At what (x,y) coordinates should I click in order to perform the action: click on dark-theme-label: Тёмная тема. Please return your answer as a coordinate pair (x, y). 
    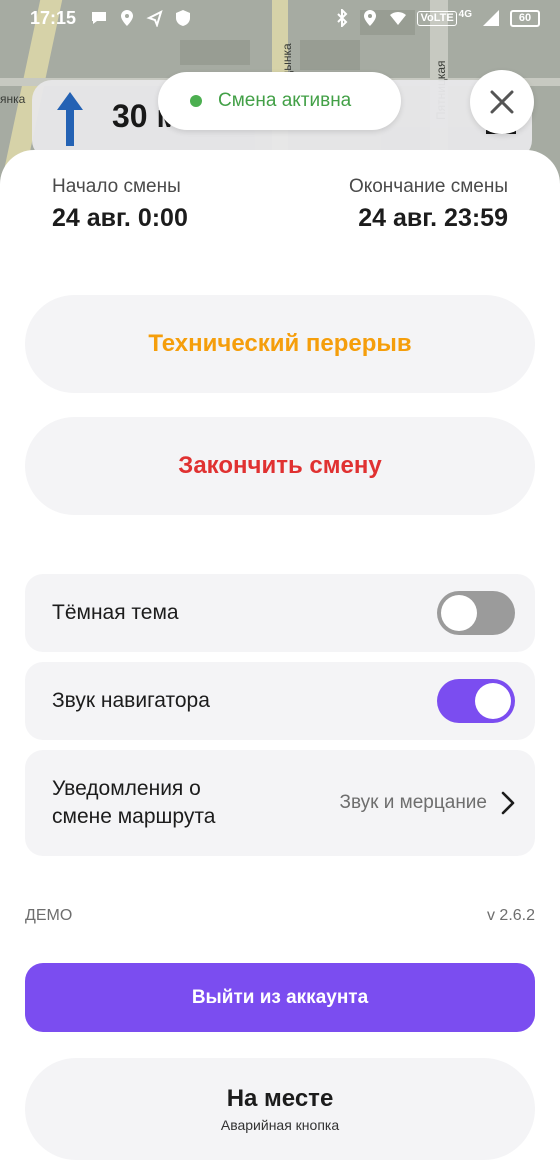
    Looking at the image, I should click on (115, 612).